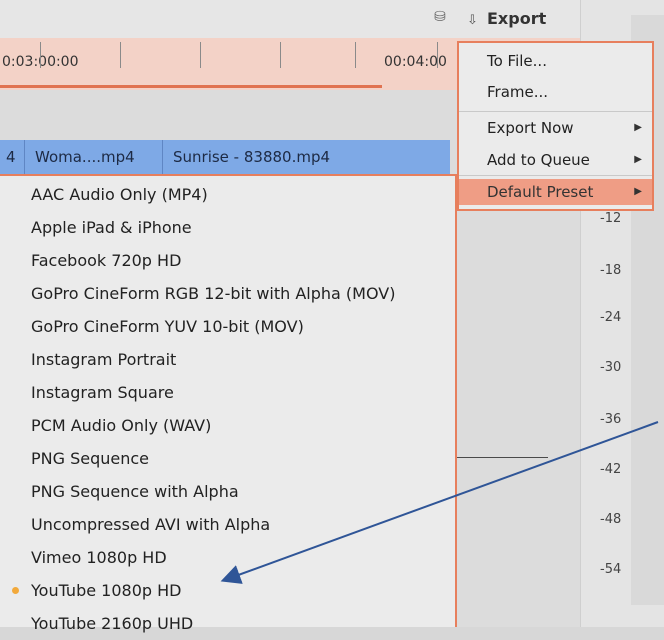 This screenshot has height=640, width=664. I want to click on meter-scale-label: -54, so click(611, 569).